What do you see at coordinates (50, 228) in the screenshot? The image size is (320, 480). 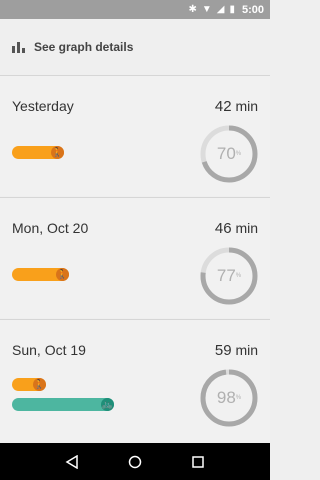 I see `day-date: Mon, Oct 20` at bounding box center [50, 228].